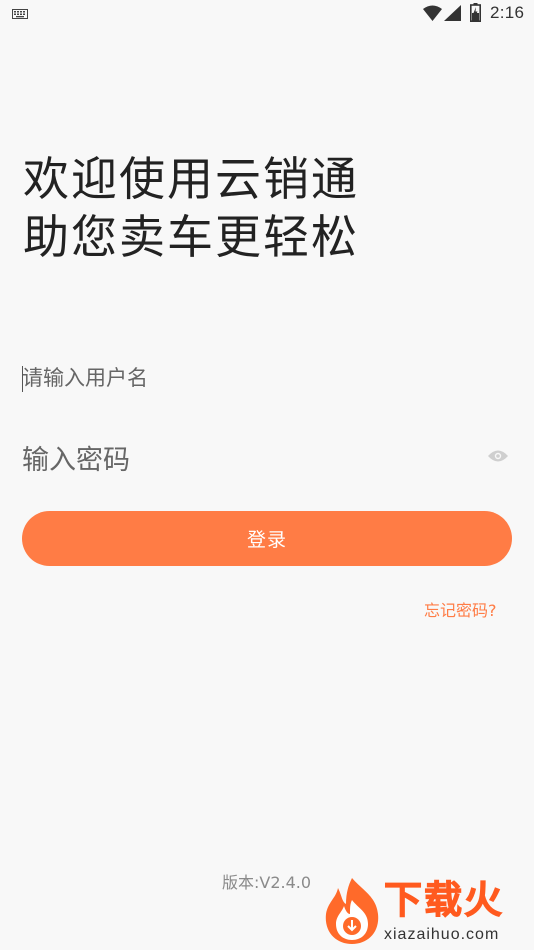 Image resolution: width=534 pixels, height=950 pixels. Describe the element at coordinates (352, 911) in the screenshot. I see `flame-icon` at that location.